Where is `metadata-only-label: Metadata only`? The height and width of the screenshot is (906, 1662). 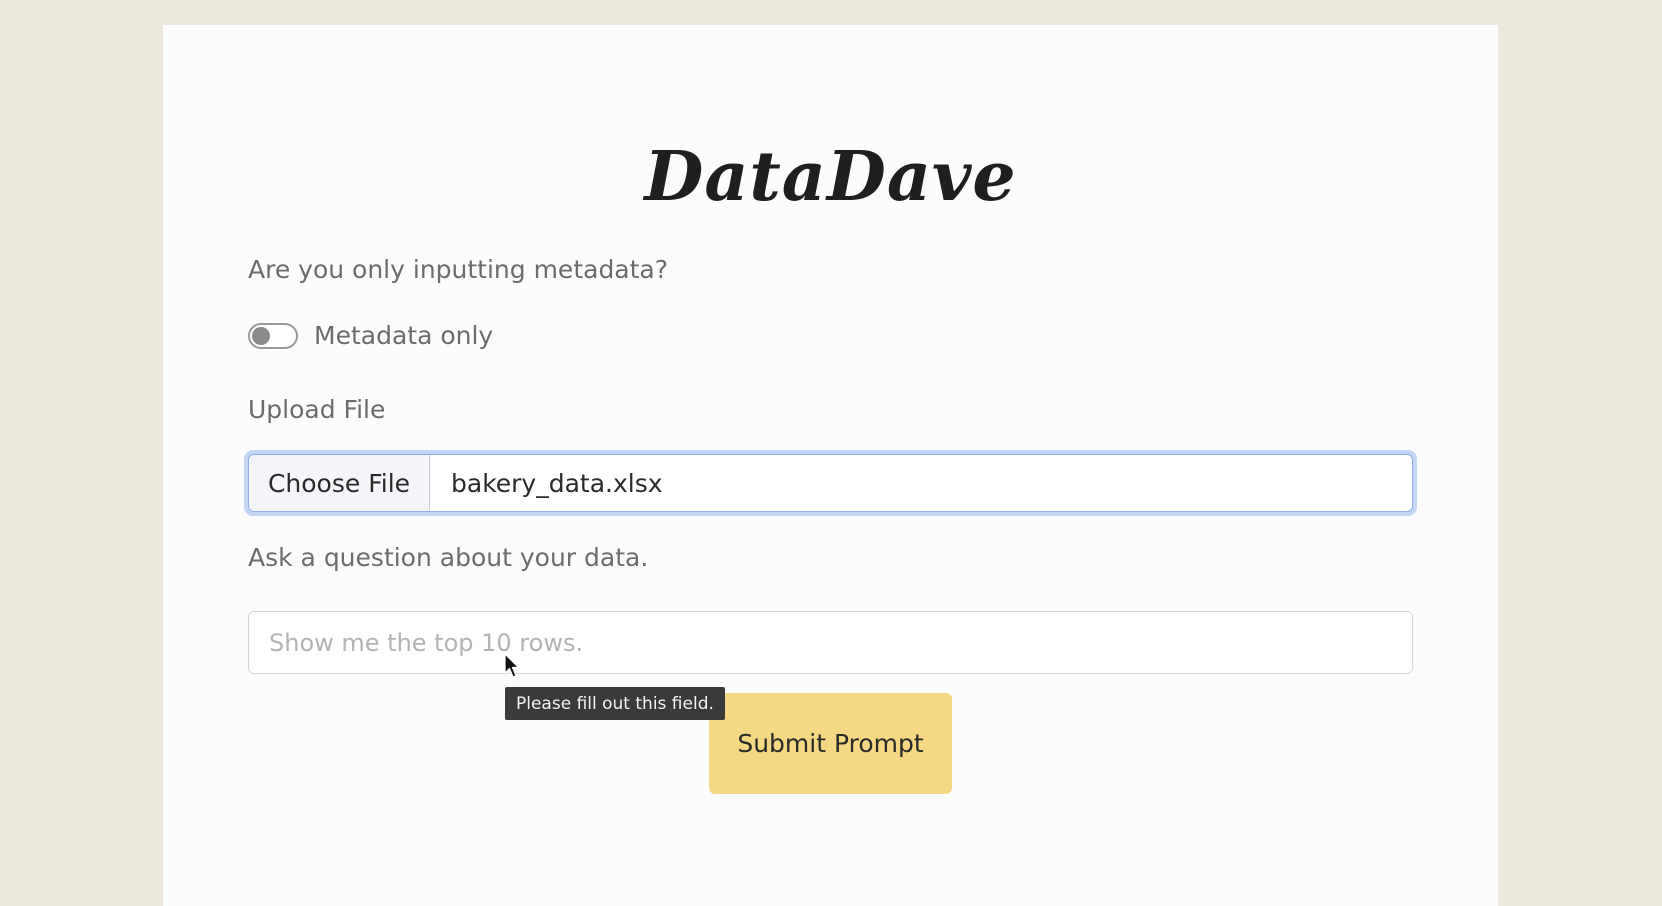 metadata-only-label: Metadata only is located at coordinates (403, 335).